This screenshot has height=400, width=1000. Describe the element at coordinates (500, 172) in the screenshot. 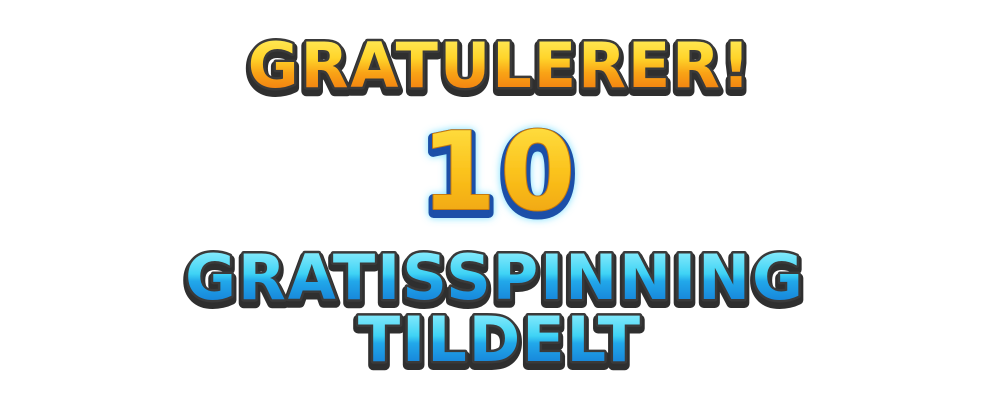

I see `spin-count-number: 10` at that location.